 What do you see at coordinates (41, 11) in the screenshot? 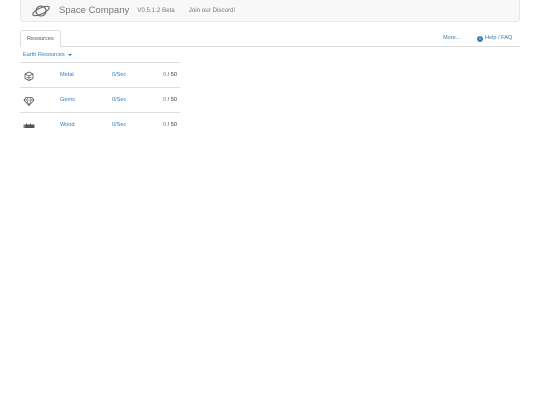
I see `planet-logo-icon` at bounding box center [41, 11].